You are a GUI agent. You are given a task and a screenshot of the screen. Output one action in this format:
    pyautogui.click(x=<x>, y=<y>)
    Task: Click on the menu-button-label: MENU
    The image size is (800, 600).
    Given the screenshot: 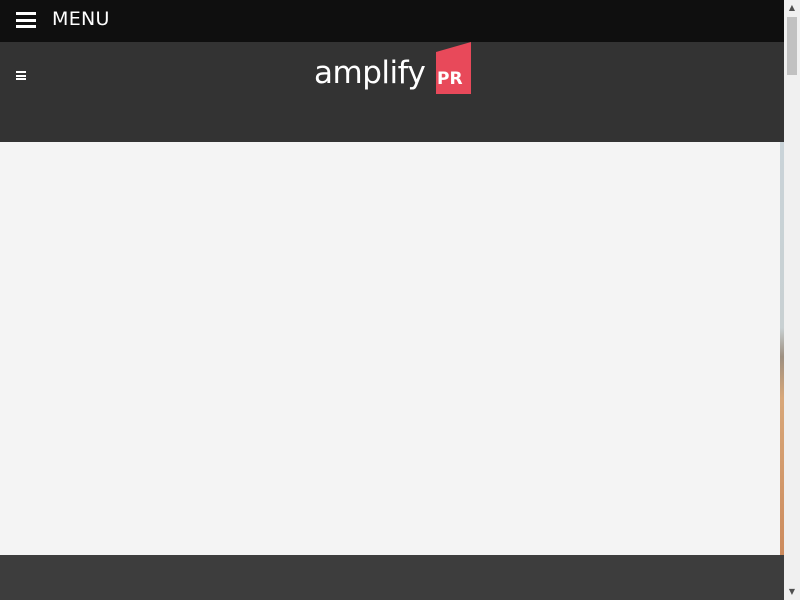 What is the action you would take?
    pyautogui.click(x=81, y=19)
    